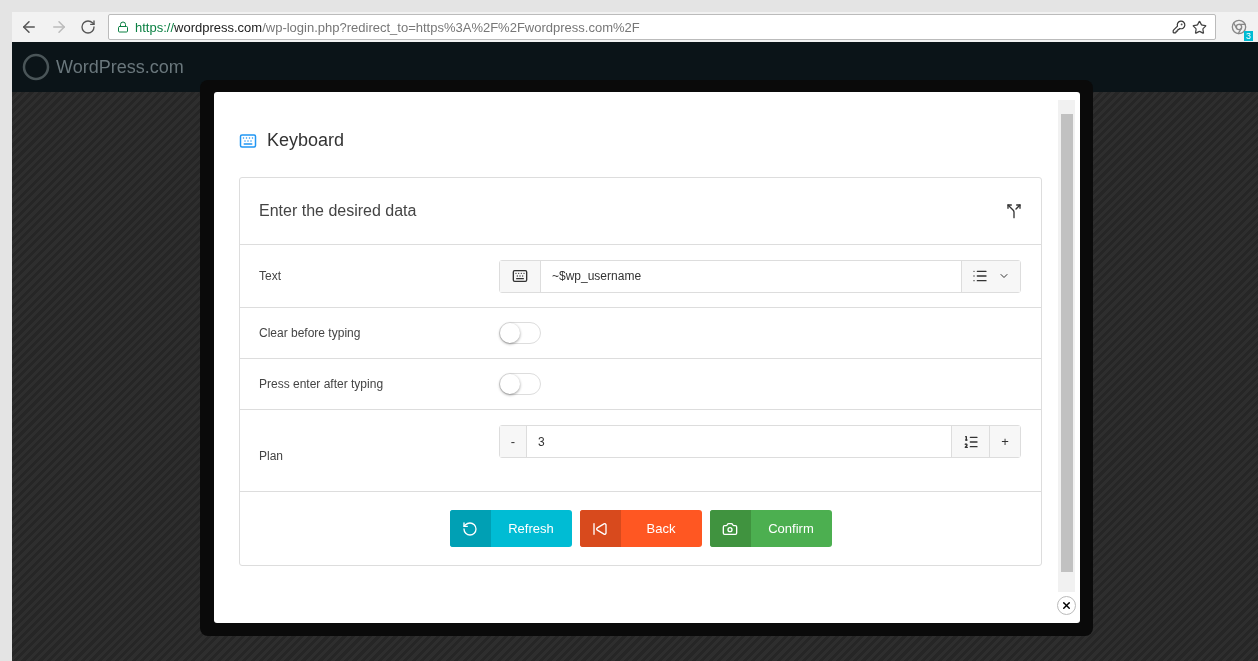 The height and width of the screenshot is (661, 1258). Describe the element at coordinates (760, 276) in the screenshot. I see `text-input-group: ~$wp_username` at that location.